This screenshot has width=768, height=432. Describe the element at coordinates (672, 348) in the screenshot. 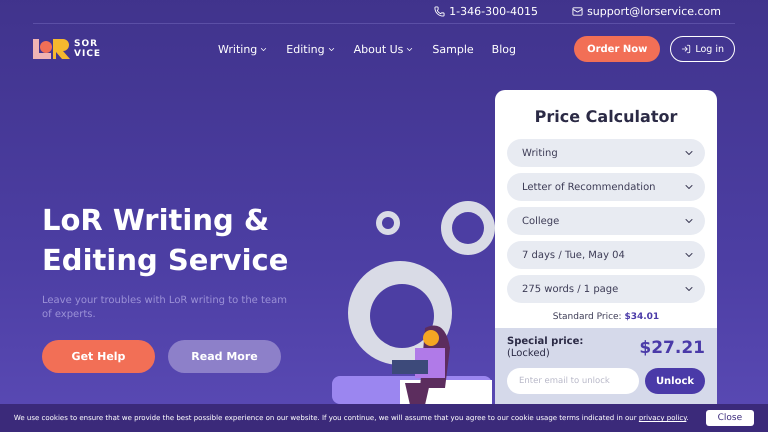

I see `special-price: $27.21` at that location.